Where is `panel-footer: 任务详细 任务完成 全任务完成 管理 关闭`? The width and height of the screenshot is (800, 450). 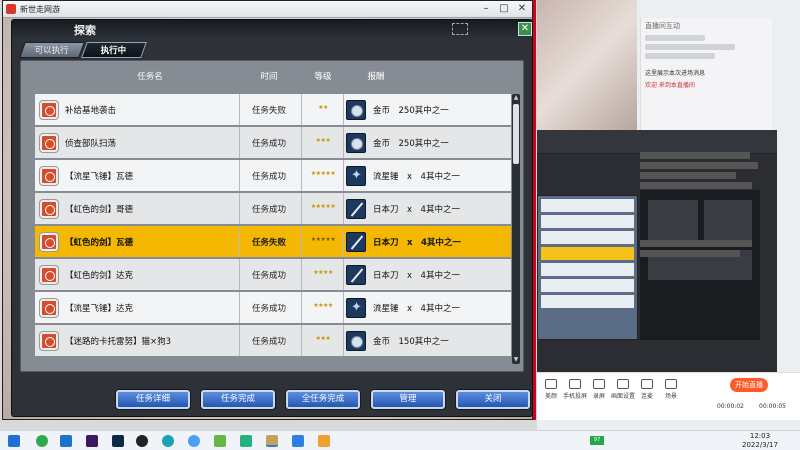
panel-footer: 任务详细 任务完成 全任务完成 管理 关闭 is located at coordinates (272, 402).